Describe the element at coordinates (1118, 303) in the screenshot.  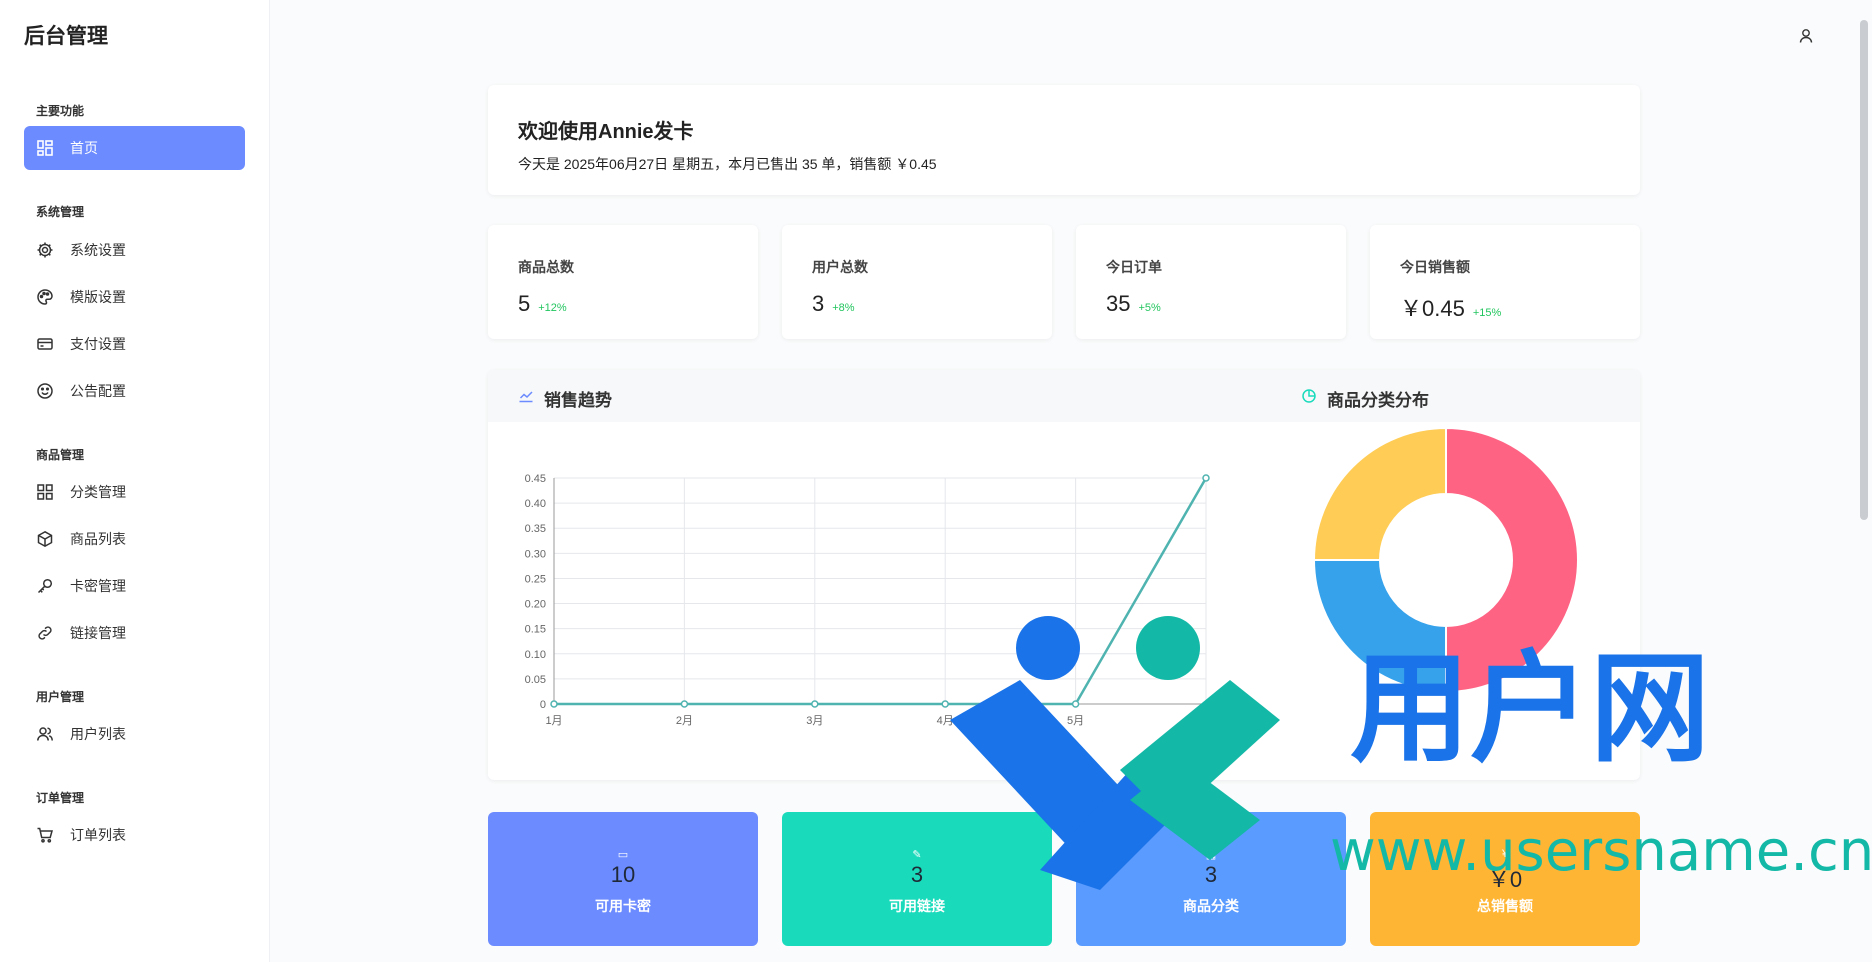
I see `stat-value: 35` at that location.